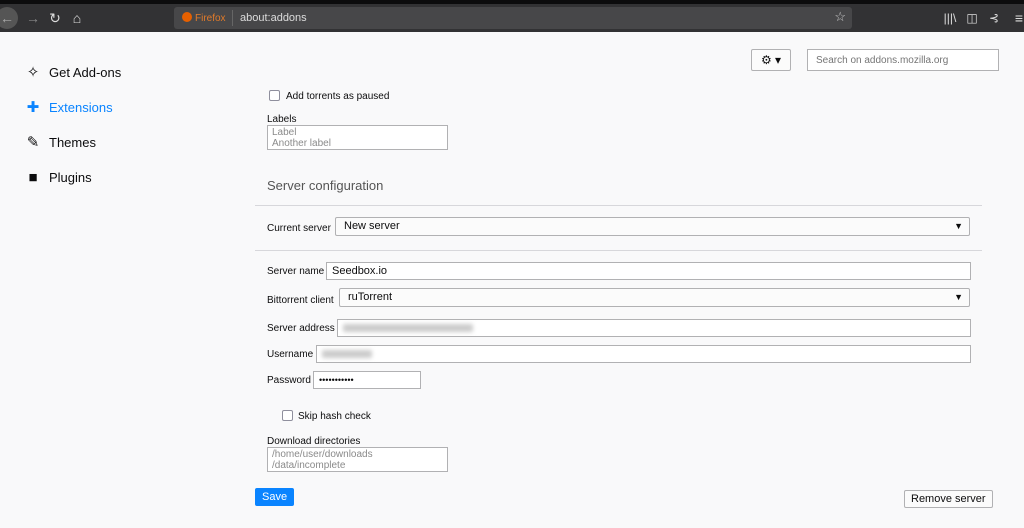 This screenshot has height=528, width=1024. I want to click on menu-icon: ≡, so click(1016, 18).